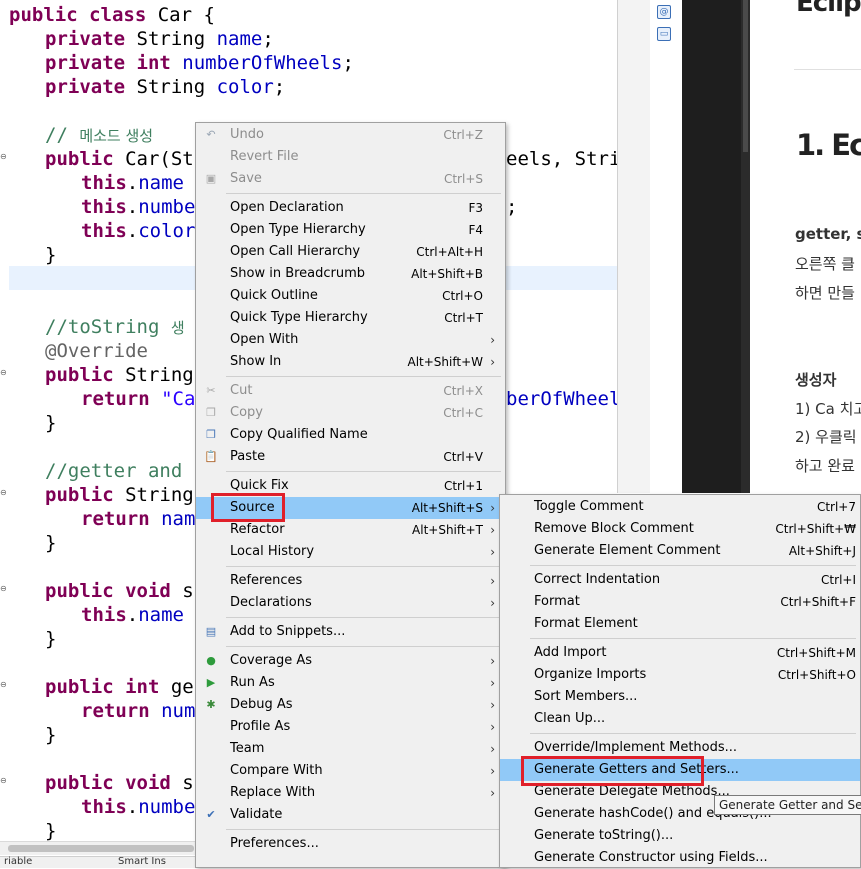  What do you see at coordinates (350, 230) in the screenshot?
I see `menu-item-open-type-hierarchy: Open Type Hierarchy F4` at bounding box center [350, 230].